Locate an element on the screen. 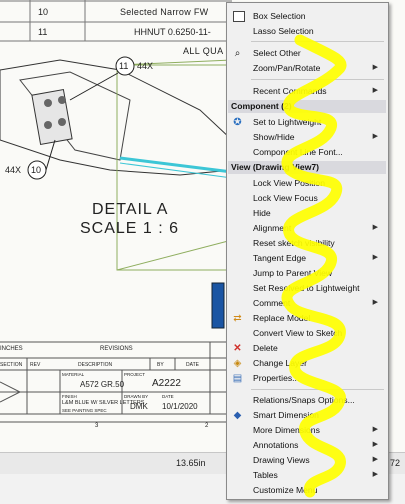  menu-item-label: Recent Commands is located at coordinates (290, 91).